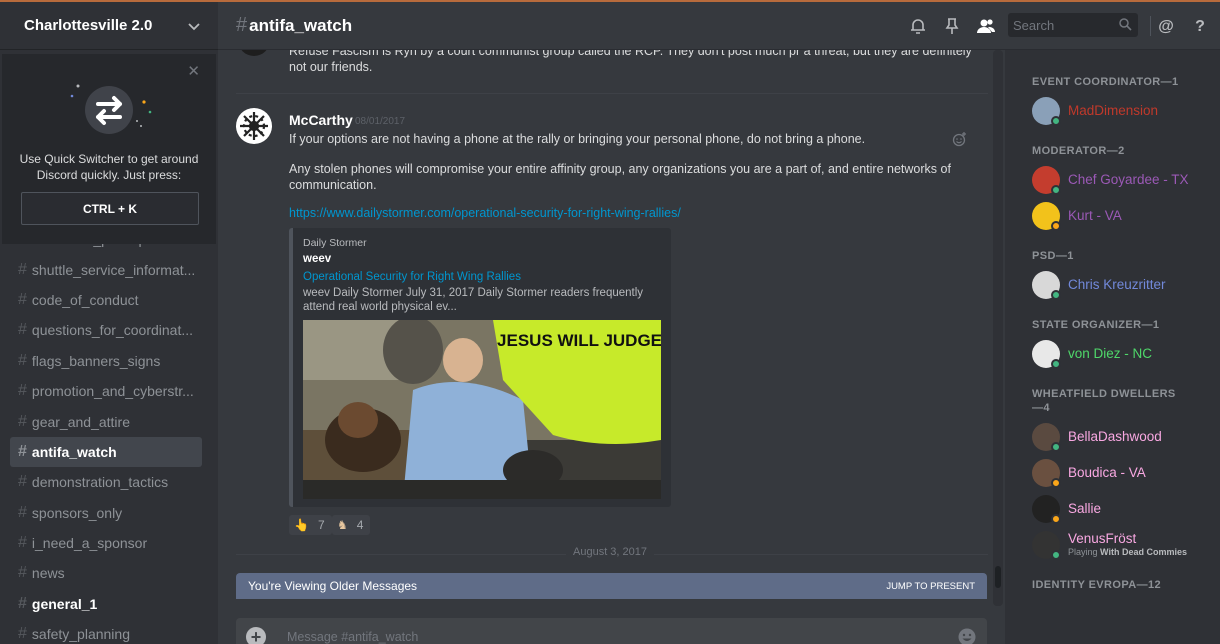 This screenshot has height=644, width=1220. Describe the element at coordinates (1085, 508) in the screenshot. I see `member-name: Sallie` at that location.